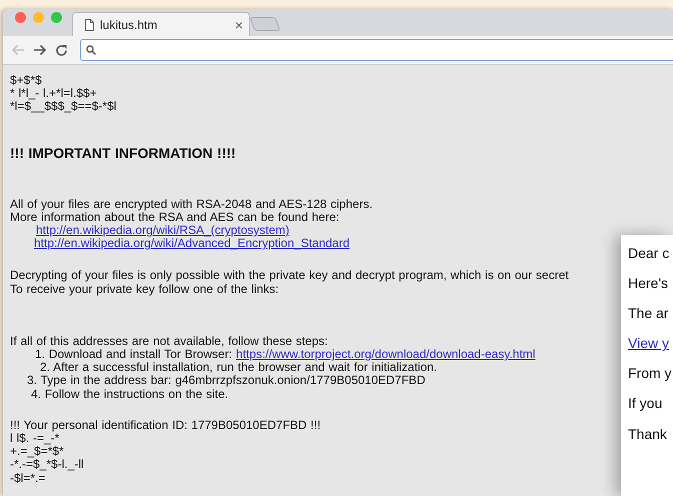 This screenshot has width=673, height=496. Describe the element at coordinates (238, 24) in the screenshot. I see `close-tab-button: ×` at that location.